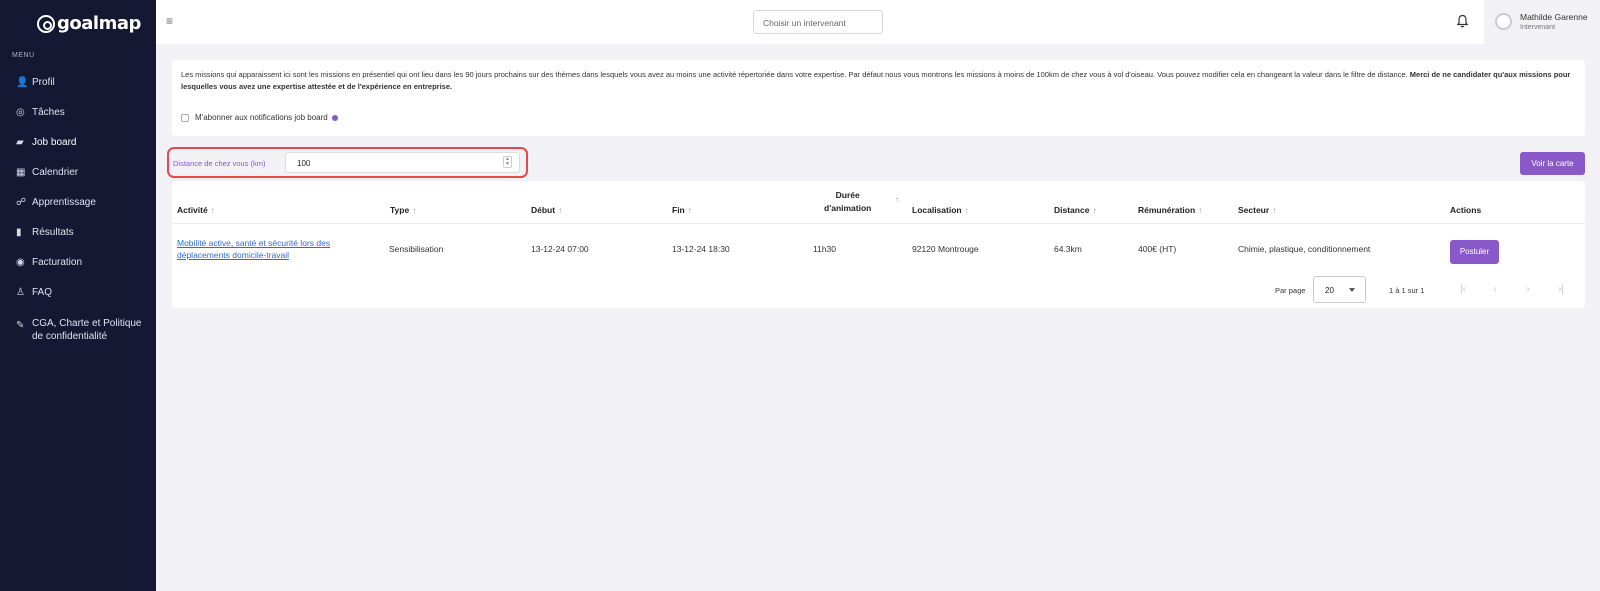  Describe the element at coordinates (1352, 290) in the screenshot. I see `chevron-down-icon` at that location.